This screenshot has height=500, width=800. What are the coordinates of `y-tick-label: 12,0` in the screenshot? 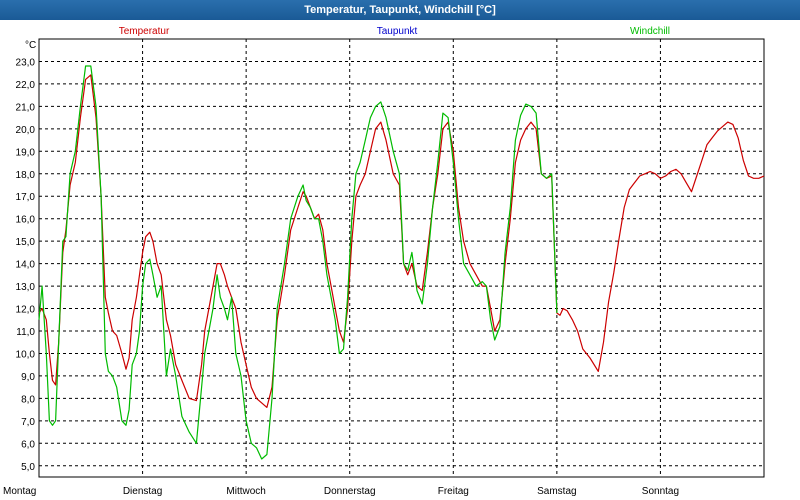 It's located at (26, 310).